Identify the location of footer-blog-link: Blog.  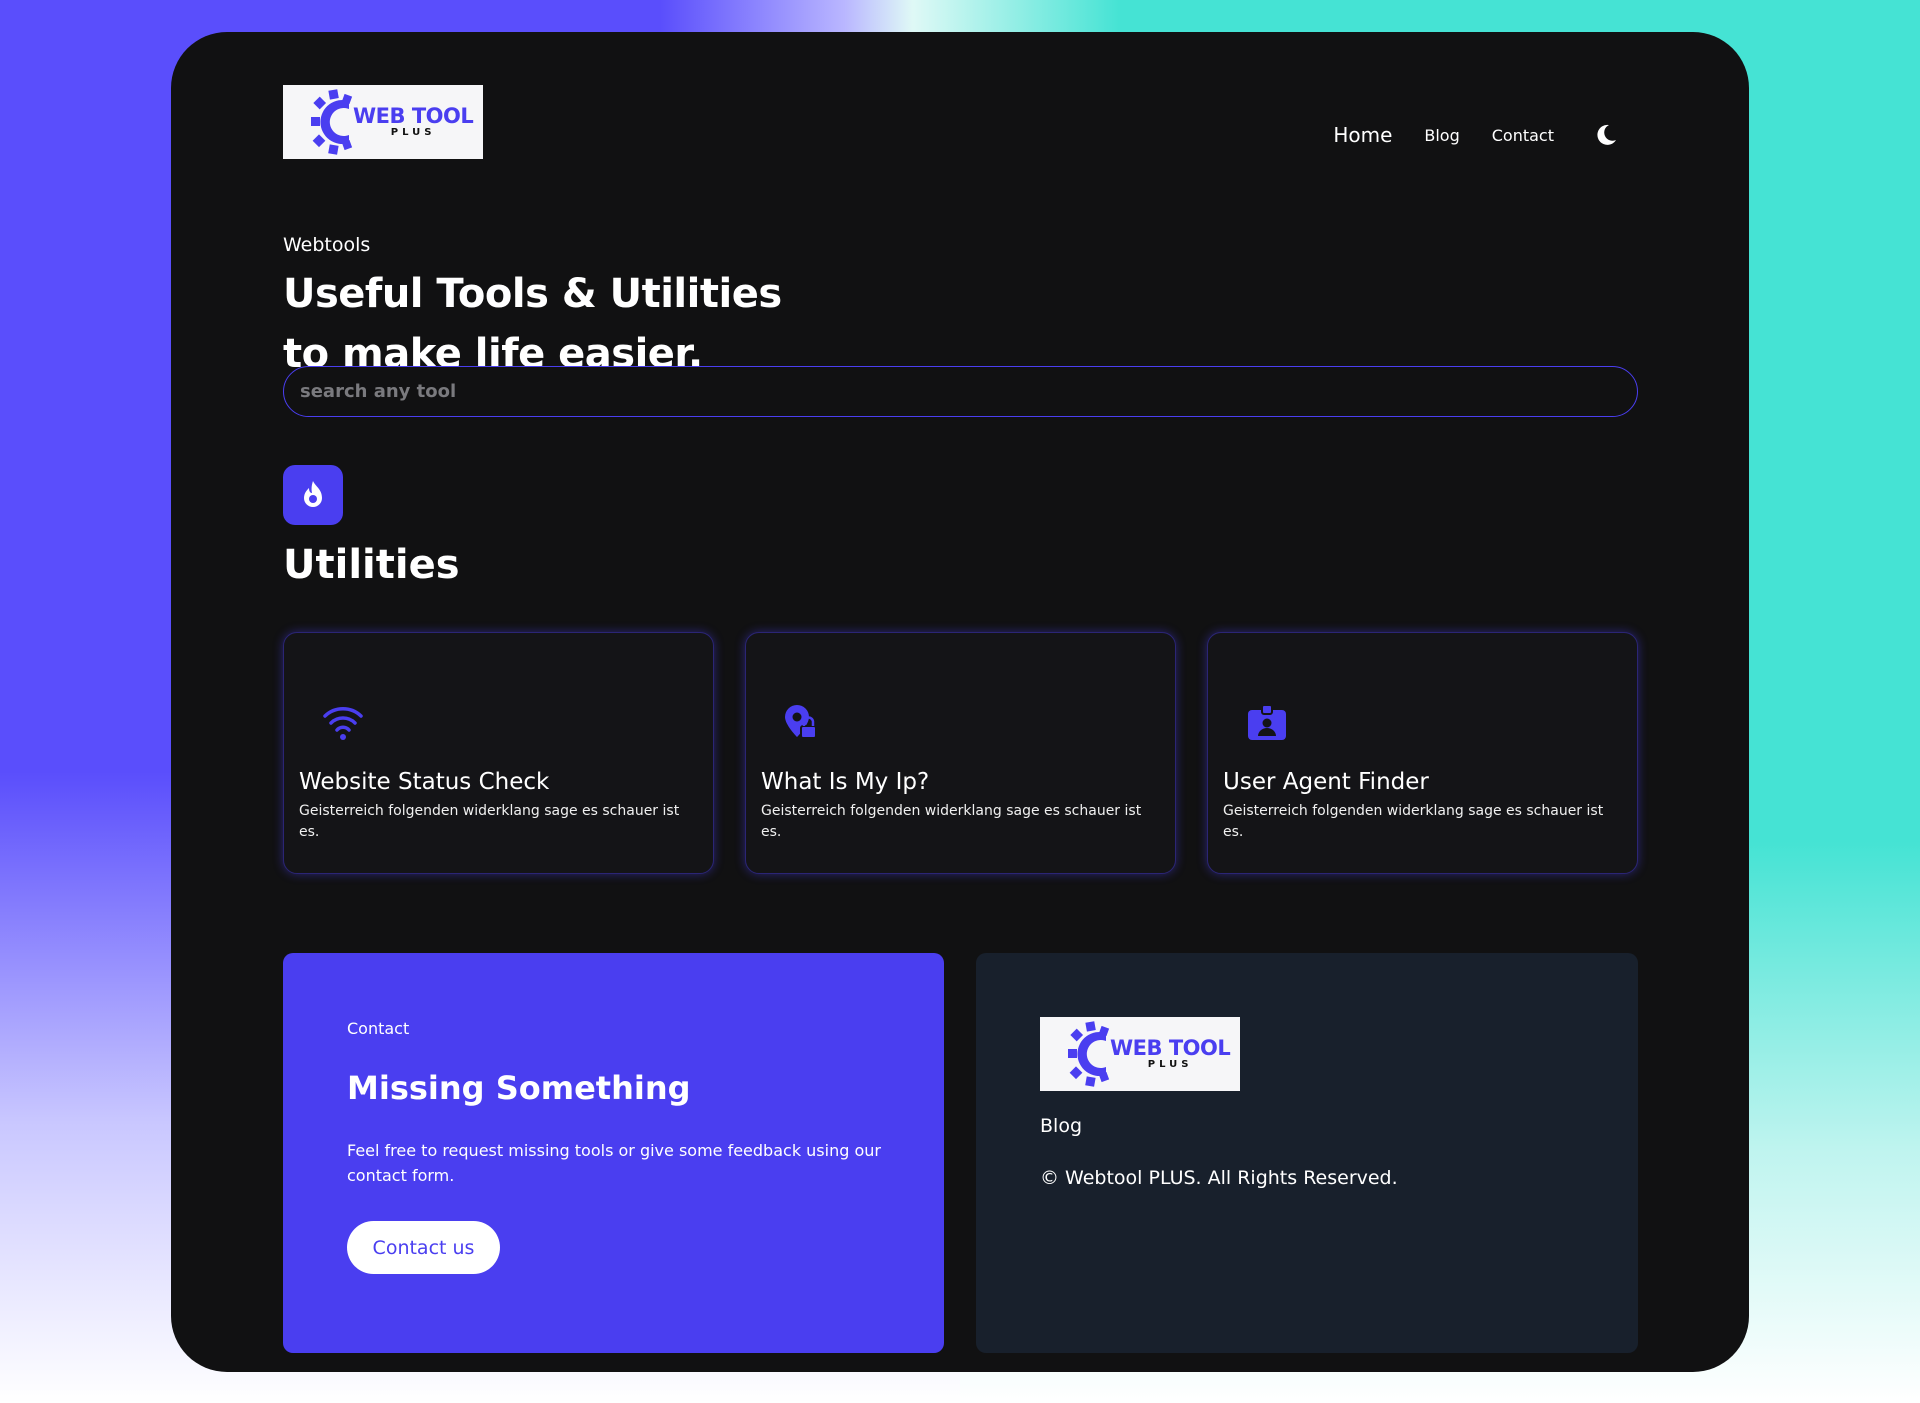
(1061, 1126).